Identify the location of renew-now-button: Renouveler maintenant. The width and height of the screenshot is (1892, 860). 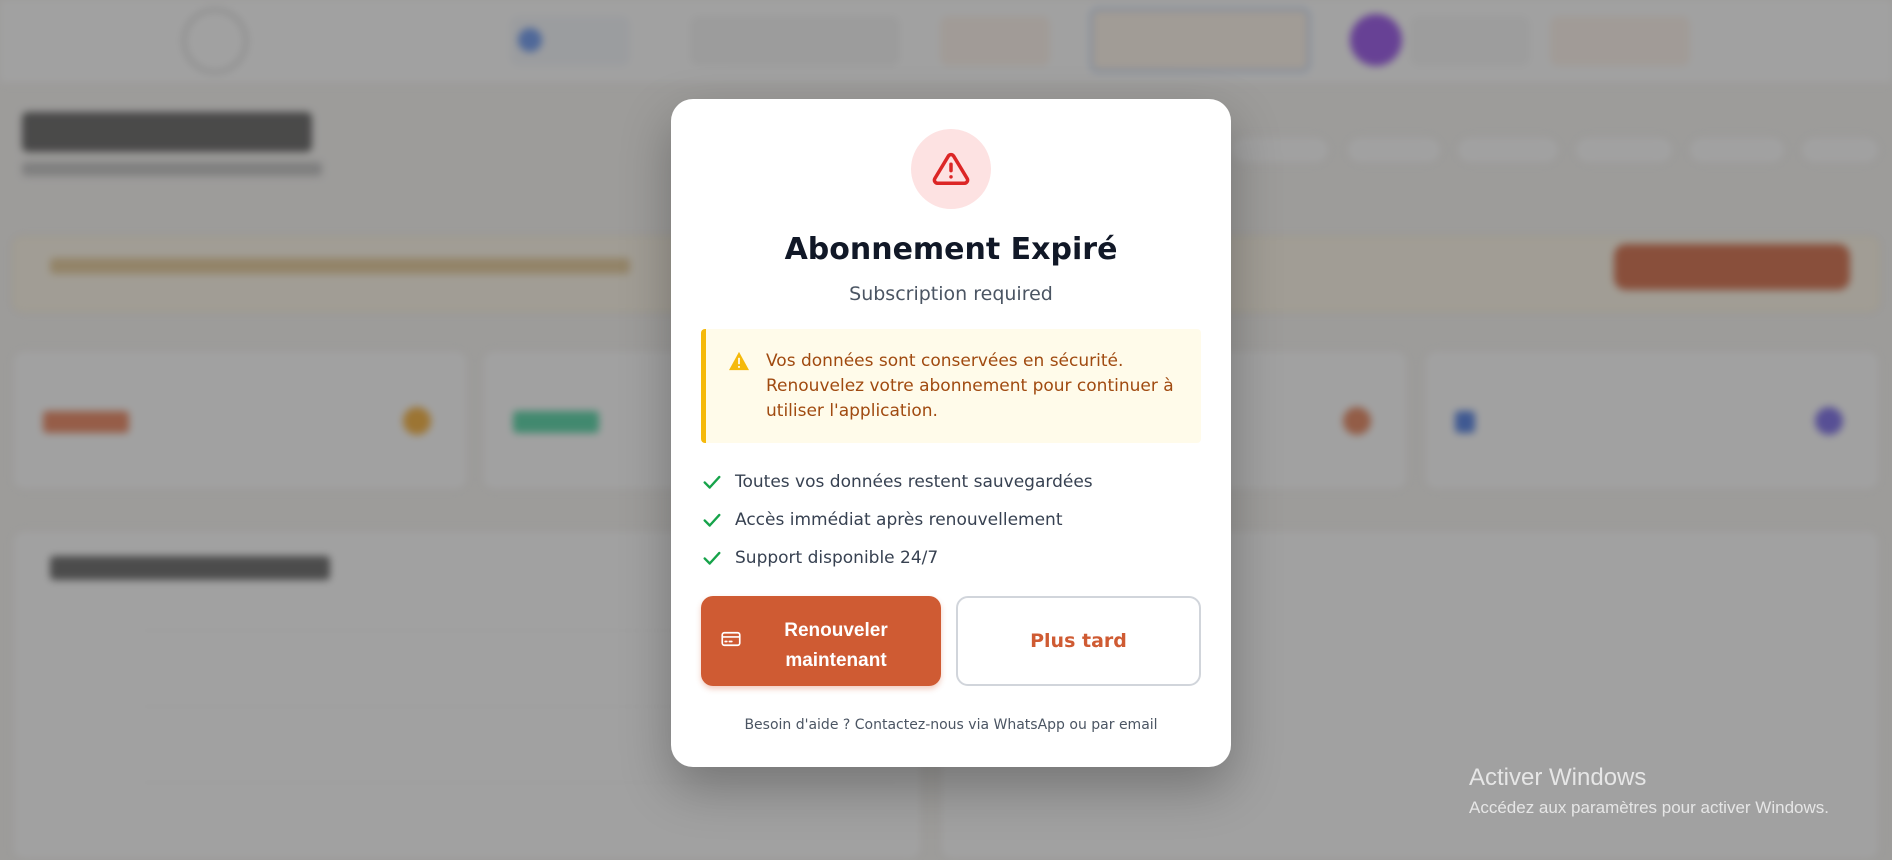
(821, 641).